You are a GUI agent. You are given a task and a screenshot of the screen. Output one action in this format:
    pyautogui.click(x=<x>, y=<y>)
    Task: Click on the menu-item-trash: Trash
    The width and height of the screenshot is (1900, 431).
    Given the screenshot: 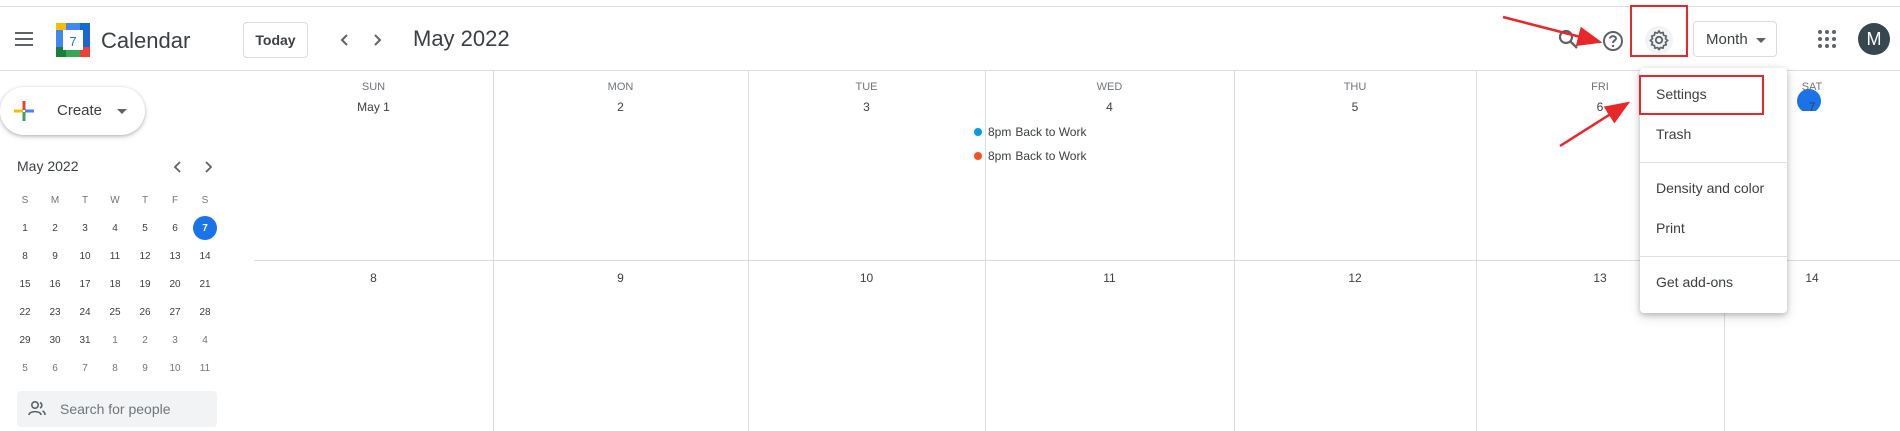 What is the action you would take?
    pyautogui.click(x=1713, y=134)
    